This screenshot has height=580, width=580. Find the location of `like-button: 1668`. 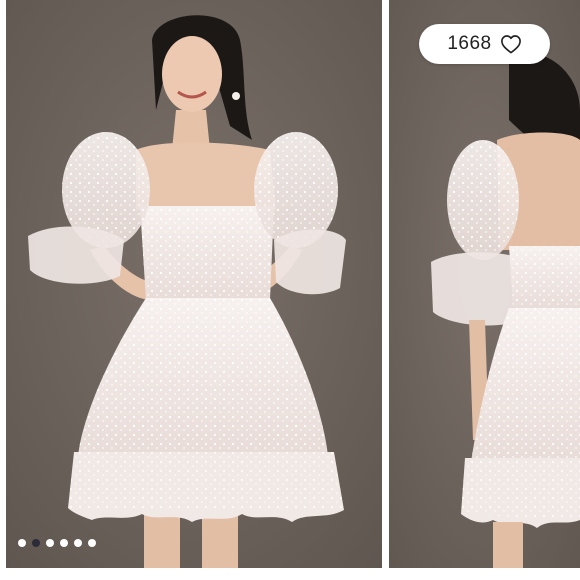

like-button: 1668 is located at coordinates (484, 44).